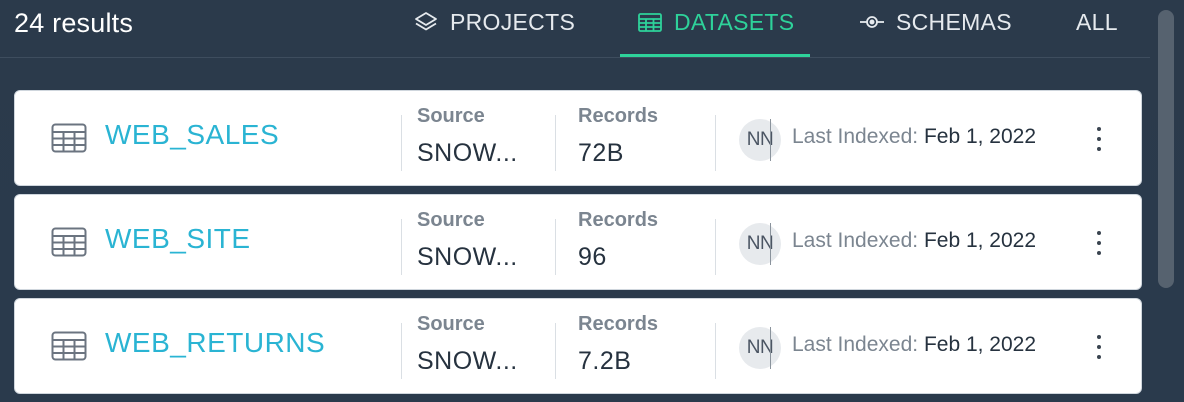 The height and width of the screenshot is (402, 1184). Describe the element at coordinates (178, 239) in the screenshot. I see `dataset-name-link: WEB_SITE` at that location.